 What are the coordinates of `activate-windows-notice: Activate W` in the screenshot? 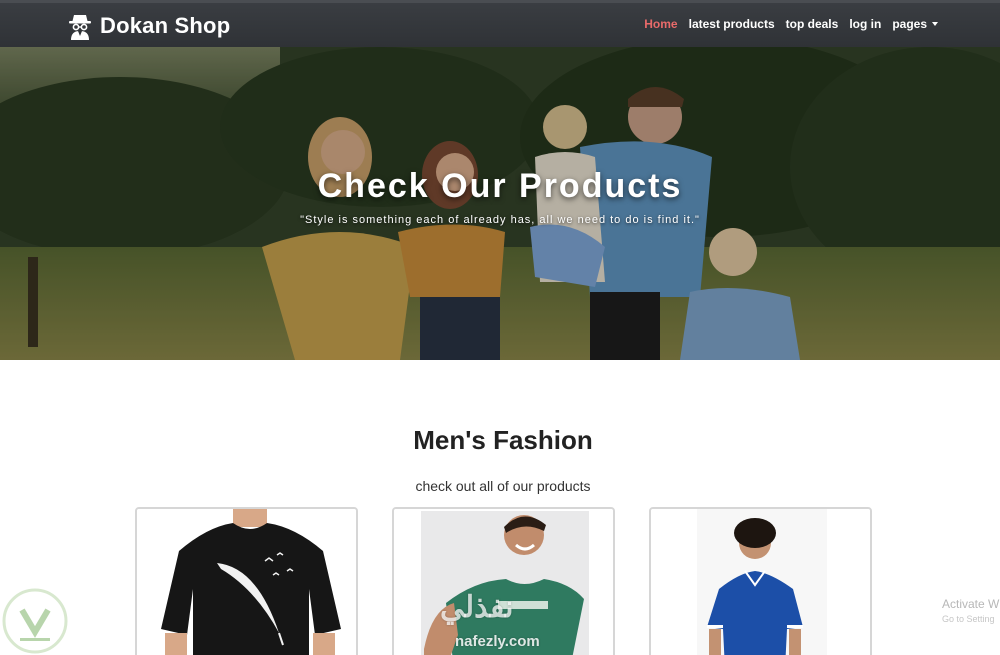 It's located at (971, 604).